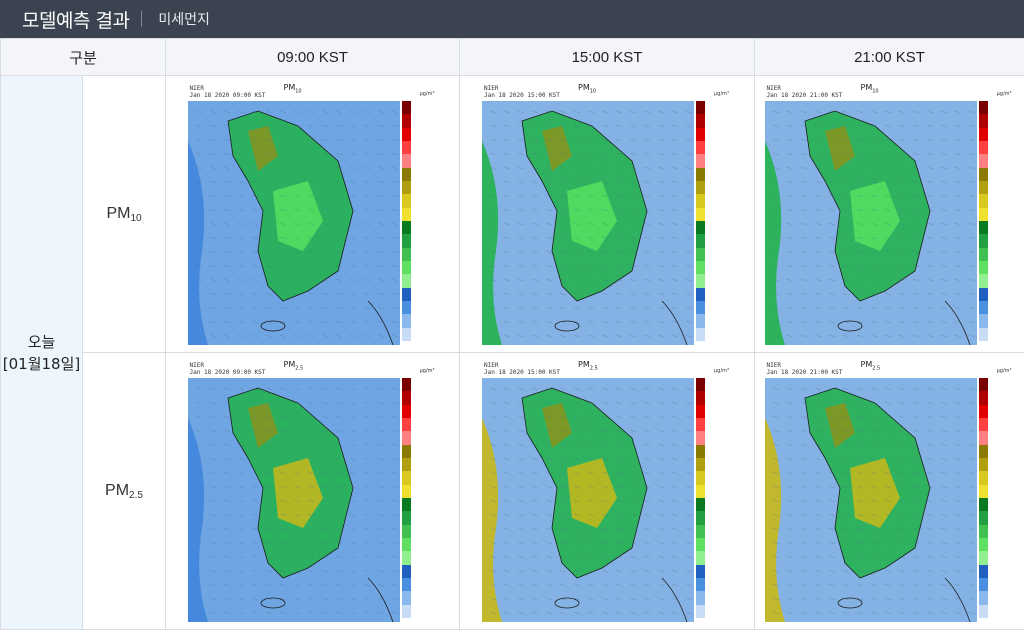  I want to click on page-title: 모델예측 결과, so click(76, 20).